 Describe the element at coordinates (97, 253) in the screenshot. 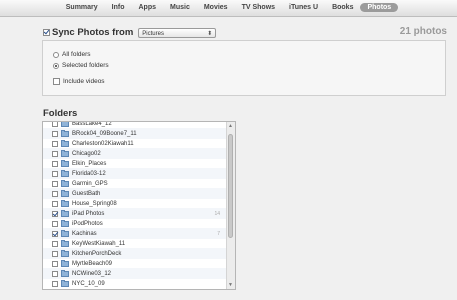

I see `folder-name: KitchenPorchDeck` at that location.